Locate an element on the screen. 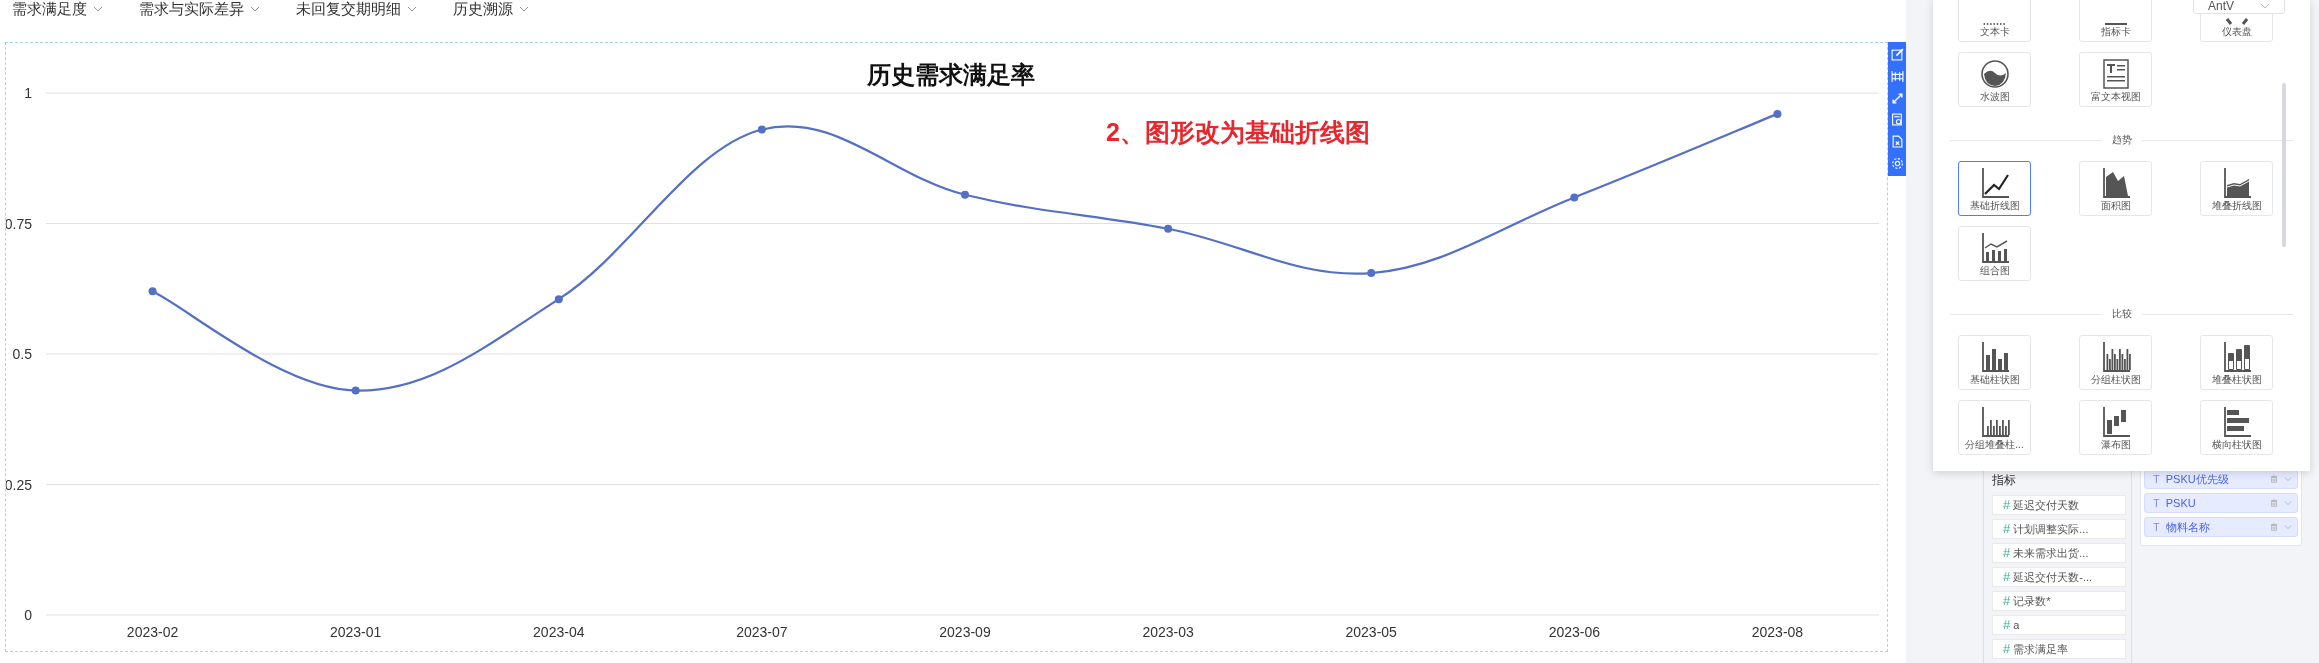  metric-field: # 延迟交付天数 is located at coordinates (2059, 505).